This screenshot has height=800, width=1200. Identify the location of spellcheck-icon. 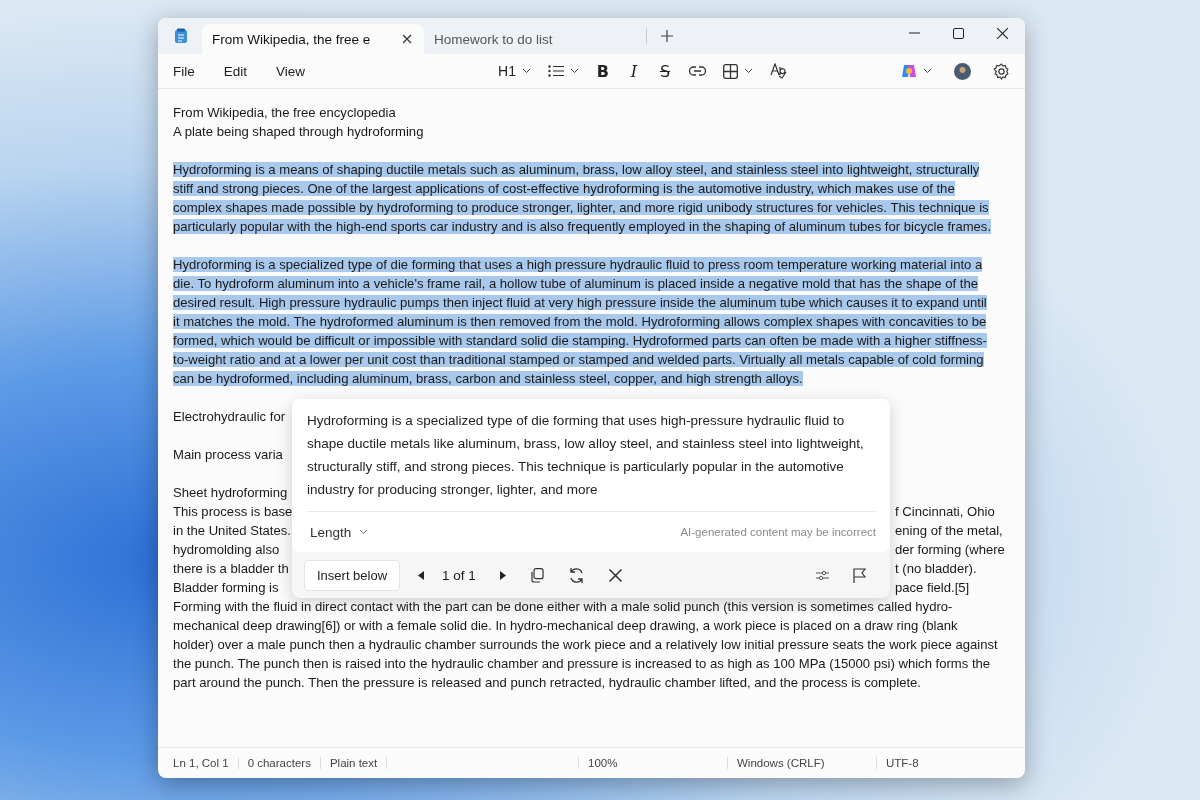
(778, 71).